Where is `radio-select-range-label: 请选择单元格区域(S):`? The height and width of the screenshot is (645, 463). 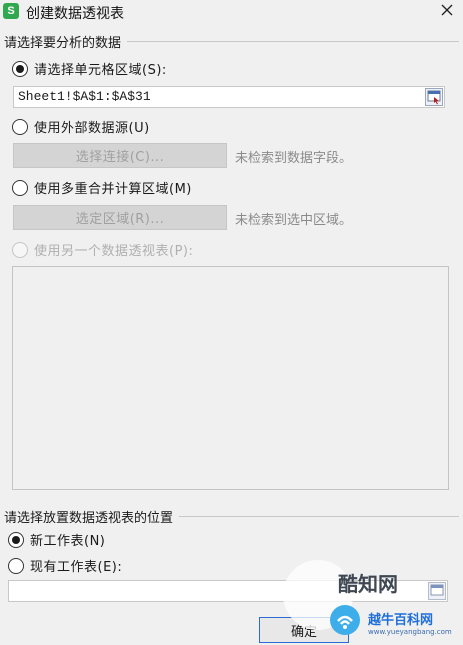 radio-select-range-label: 请选择单元格区域(S): is located at coordinates (100, 70).